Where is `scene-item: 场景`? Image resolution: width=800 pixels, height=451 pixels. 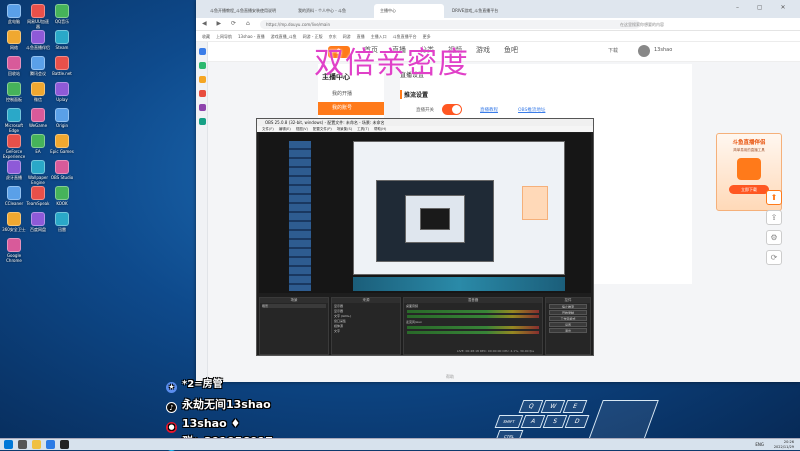 scene-item: 场景 is located at coordinates (294, 306).